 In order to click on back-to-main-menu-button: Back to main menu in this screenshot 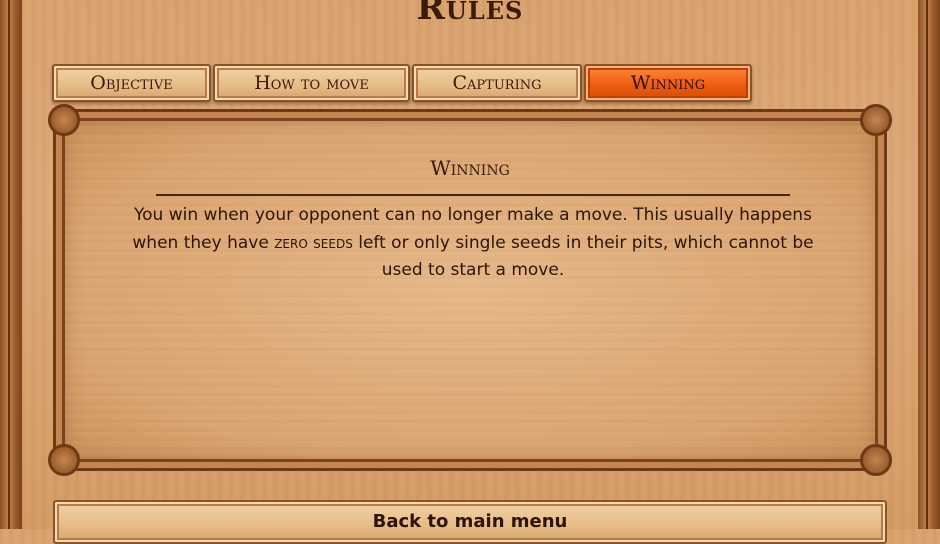, I will do `click(470, 522)`.